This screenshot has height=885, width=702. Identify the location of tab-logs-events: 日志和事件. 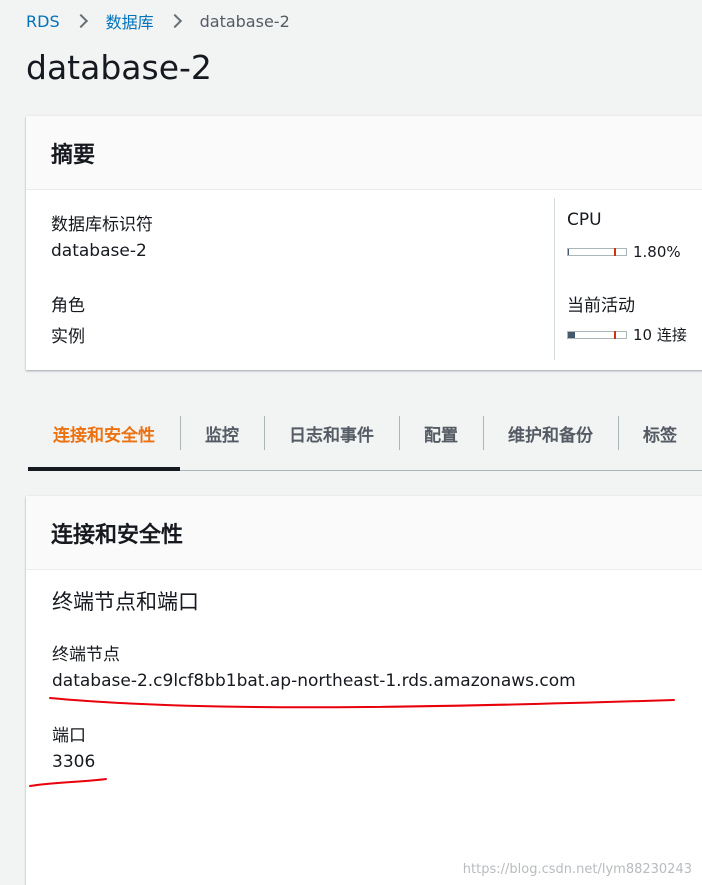
(331, 433).